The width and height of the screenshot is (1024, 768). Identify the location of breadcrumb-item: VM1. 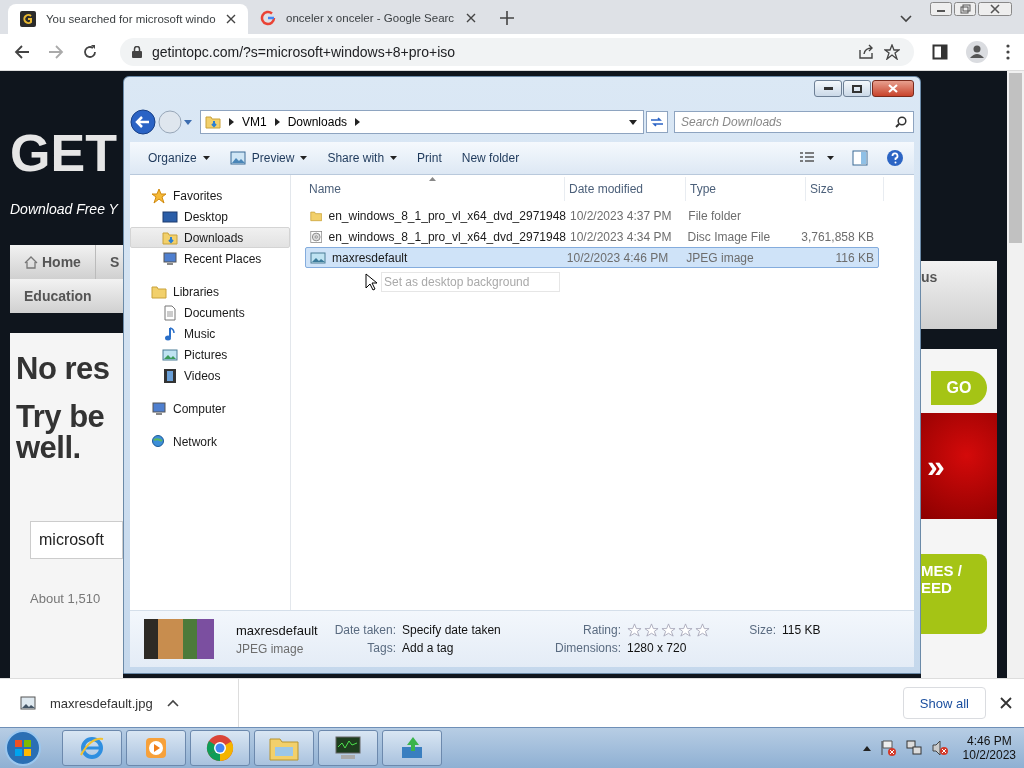
(254, 122).